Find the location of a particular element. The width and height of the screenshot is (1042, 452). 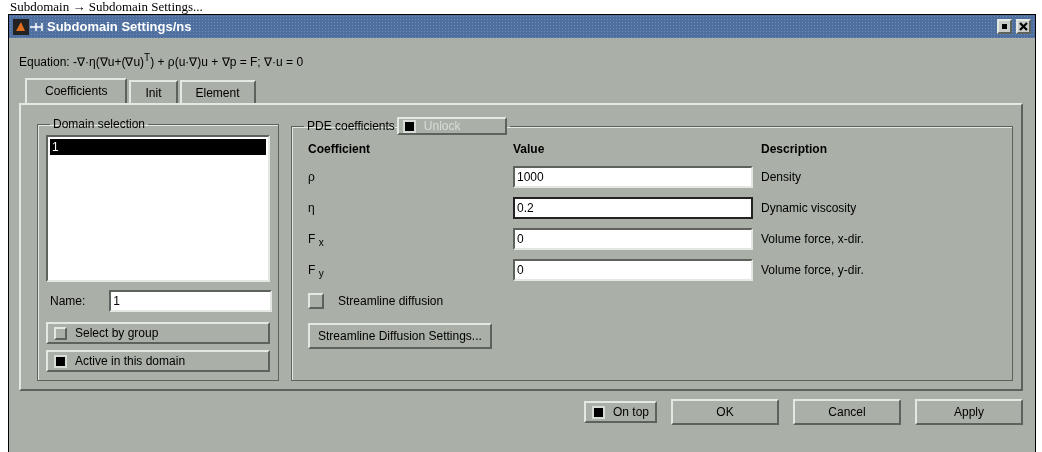

coefficient-symbol: F $_{y}$ is located at coordinates (316, 272).